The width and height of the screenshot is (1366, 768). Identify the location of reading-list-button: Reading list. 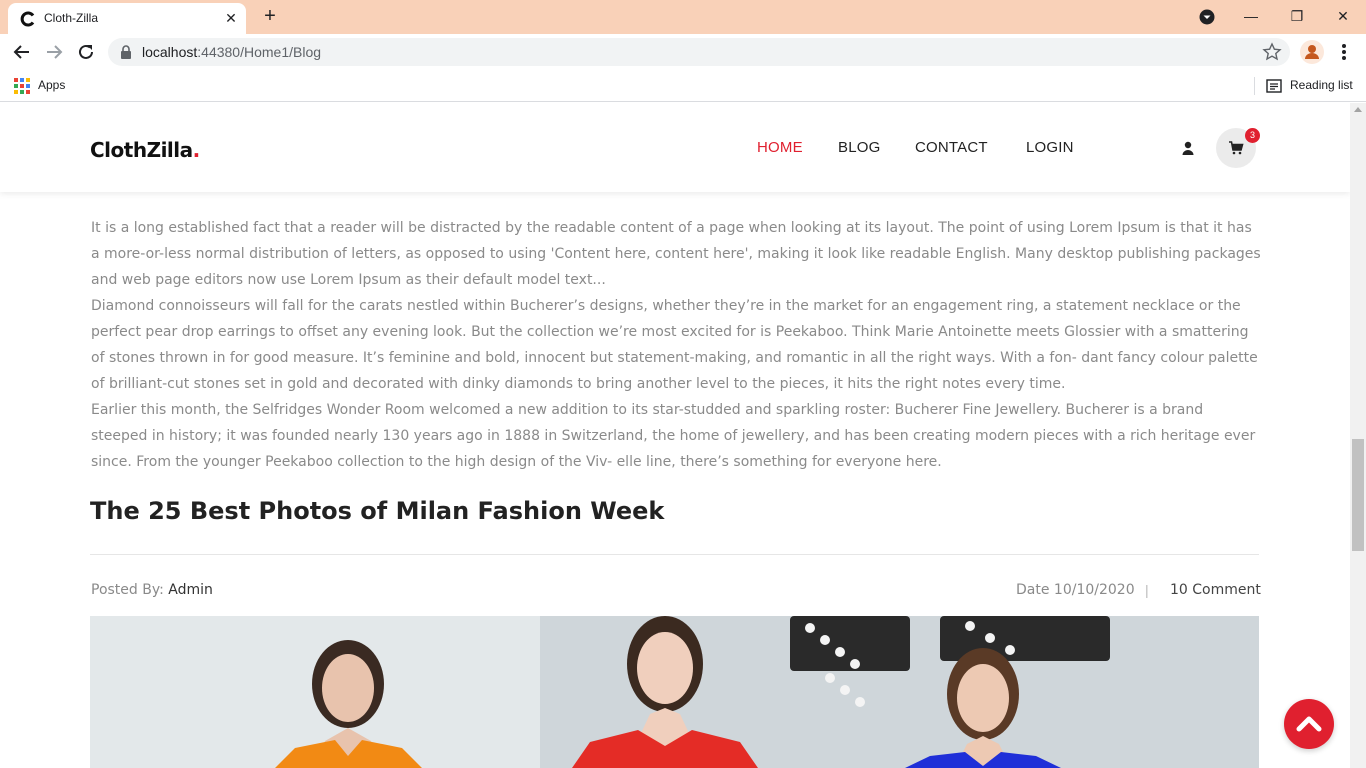
(1321, 85).